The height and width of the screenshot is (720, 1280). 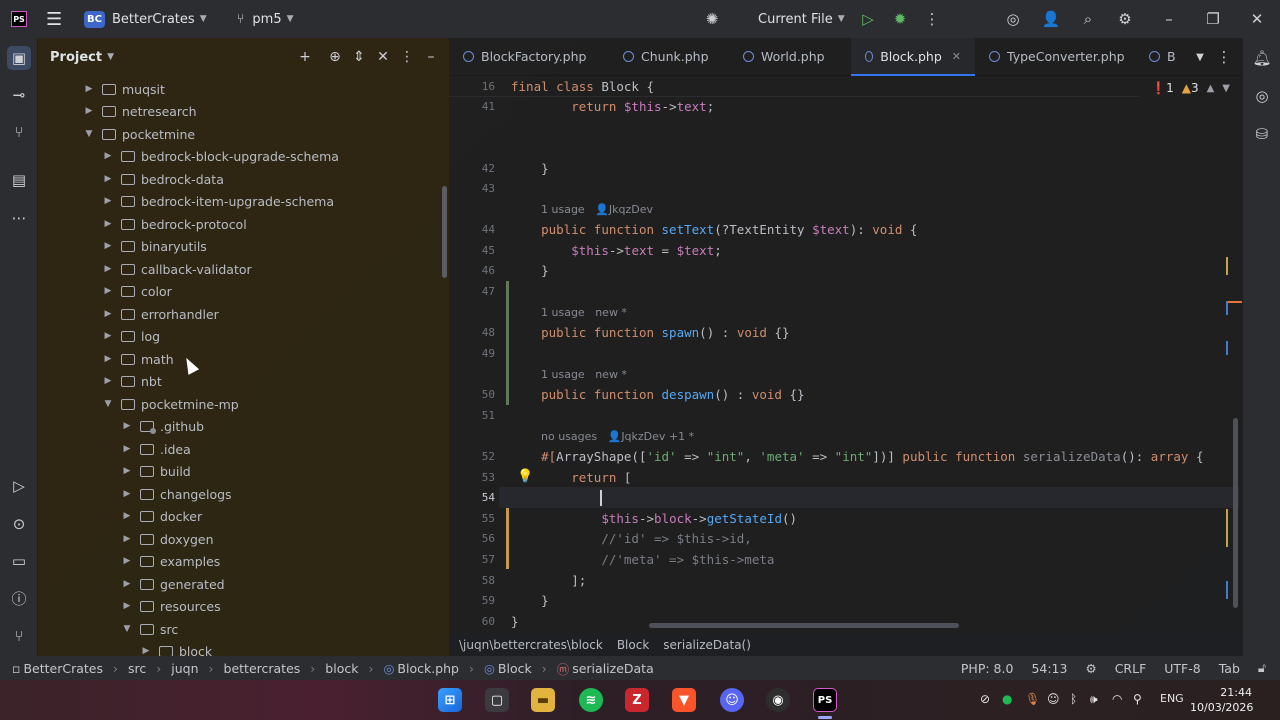 What do you see at coordinates (383, 57) in the screenshot?
I see `collapse-all-icon: ✕` at bounding box center [383, 57].